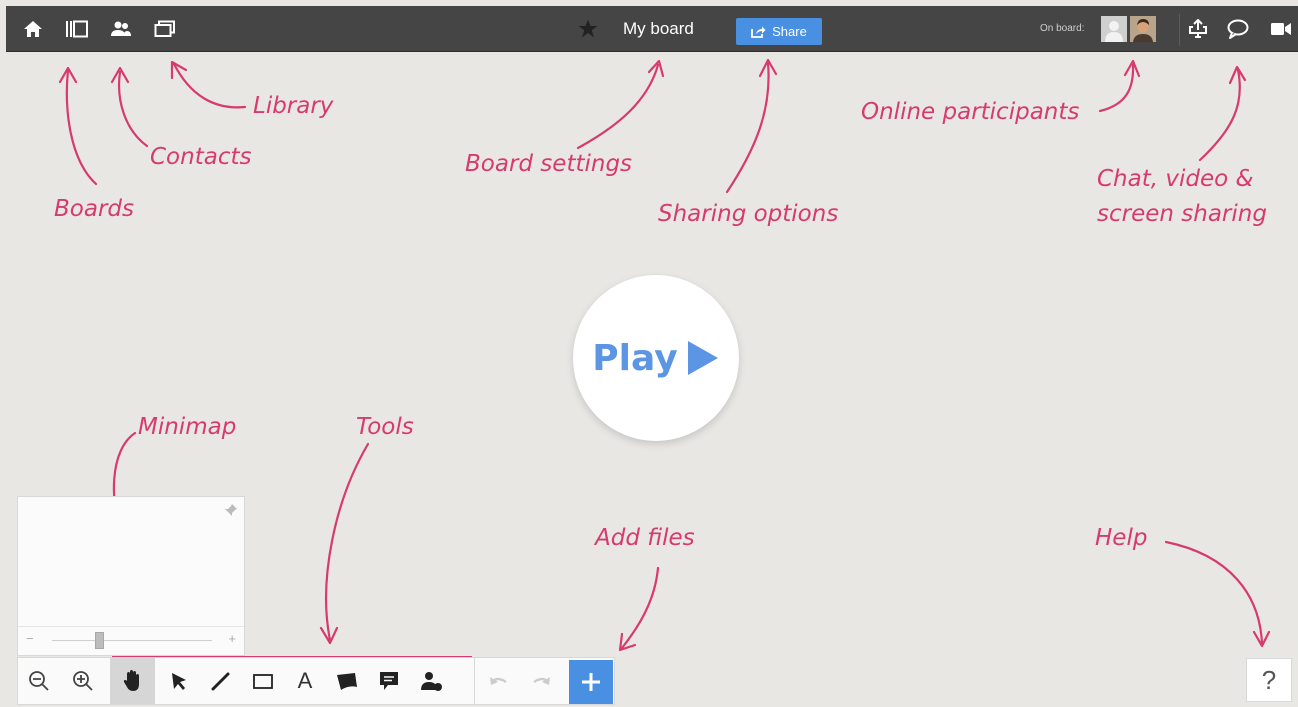 The width and height of the screenshot is (1298, 707). I want to click on arrow-tools, so click(344, 543).